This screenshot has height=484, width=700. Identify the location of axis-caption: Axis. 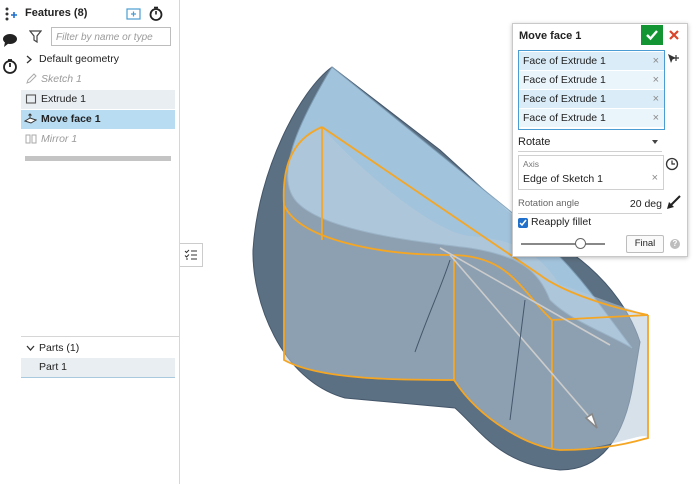
(531, 164).